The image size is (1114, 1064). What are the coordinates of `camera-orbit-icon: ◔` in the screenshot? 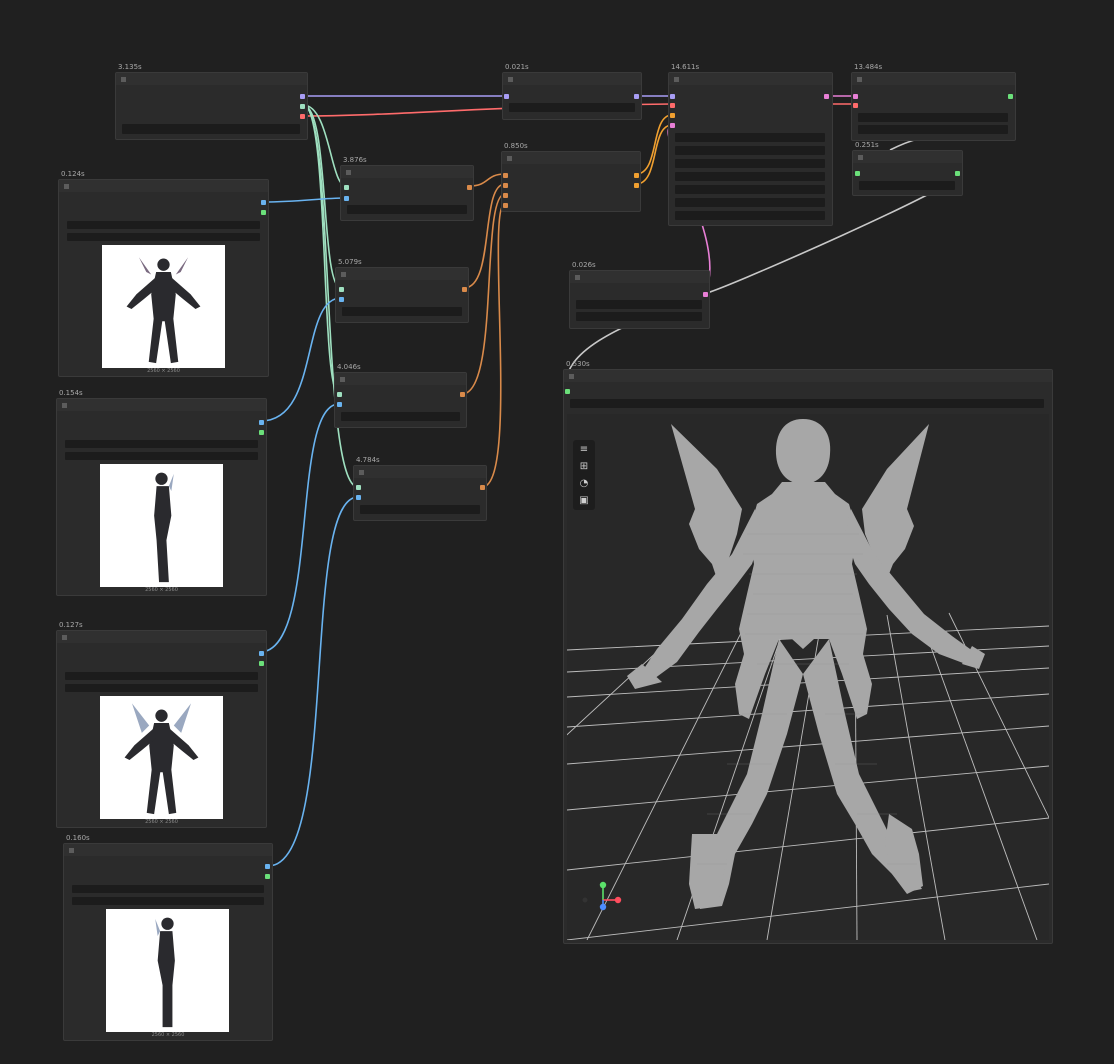 It's located at (584, 484).